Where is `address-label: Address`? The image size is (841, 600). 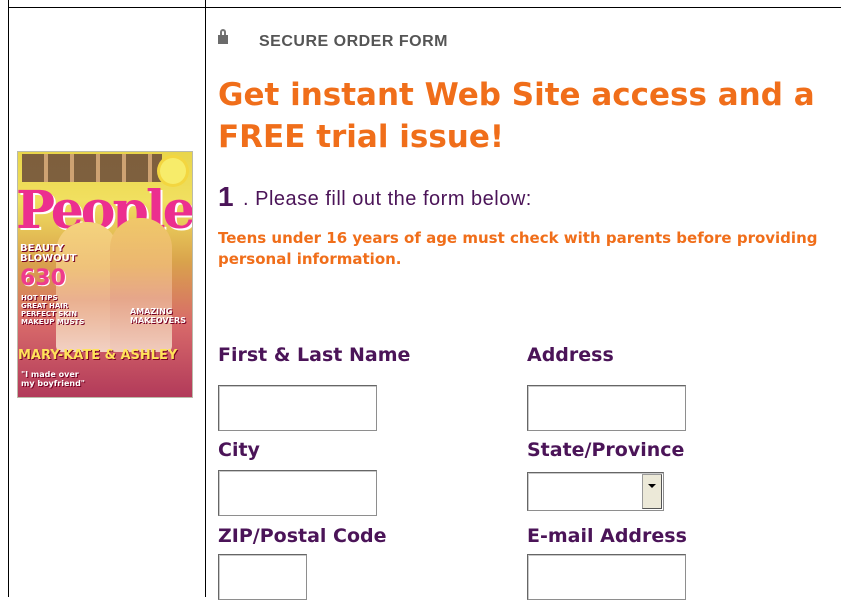
address-label: Address is located at coordinates (570, 355).